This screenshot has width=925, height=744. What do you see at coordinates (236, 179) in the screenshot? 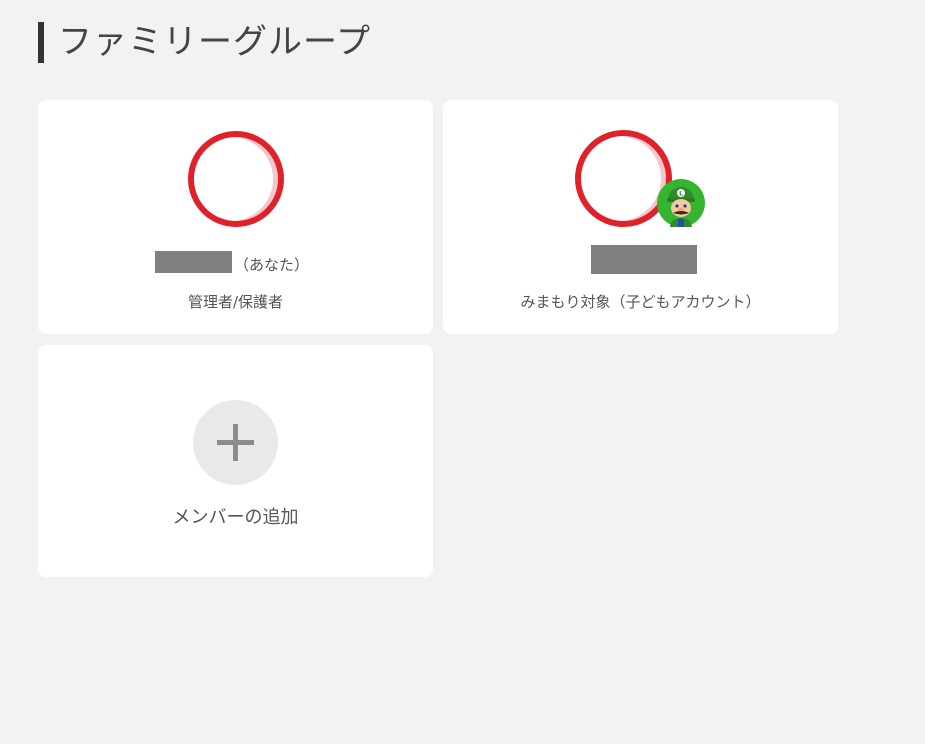
I see `avatar` at bounding box center [236, 179].